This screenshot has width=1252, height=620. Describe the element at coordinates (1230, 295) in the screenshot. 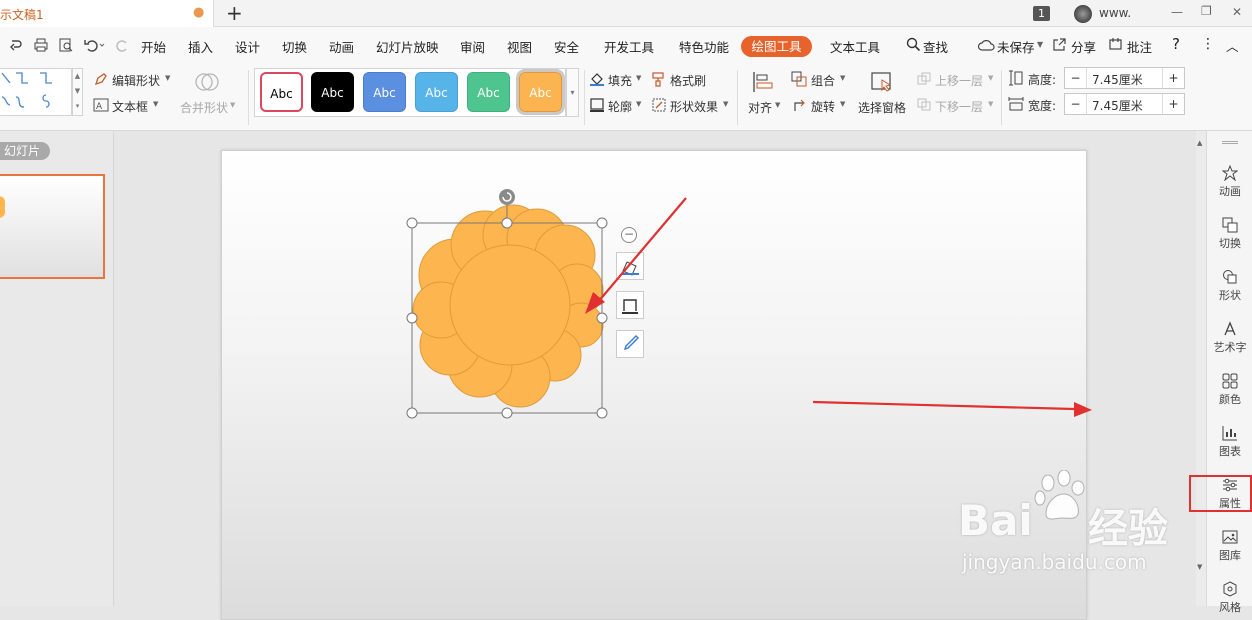

I see `sidebar-item-label: 形状` at that location.